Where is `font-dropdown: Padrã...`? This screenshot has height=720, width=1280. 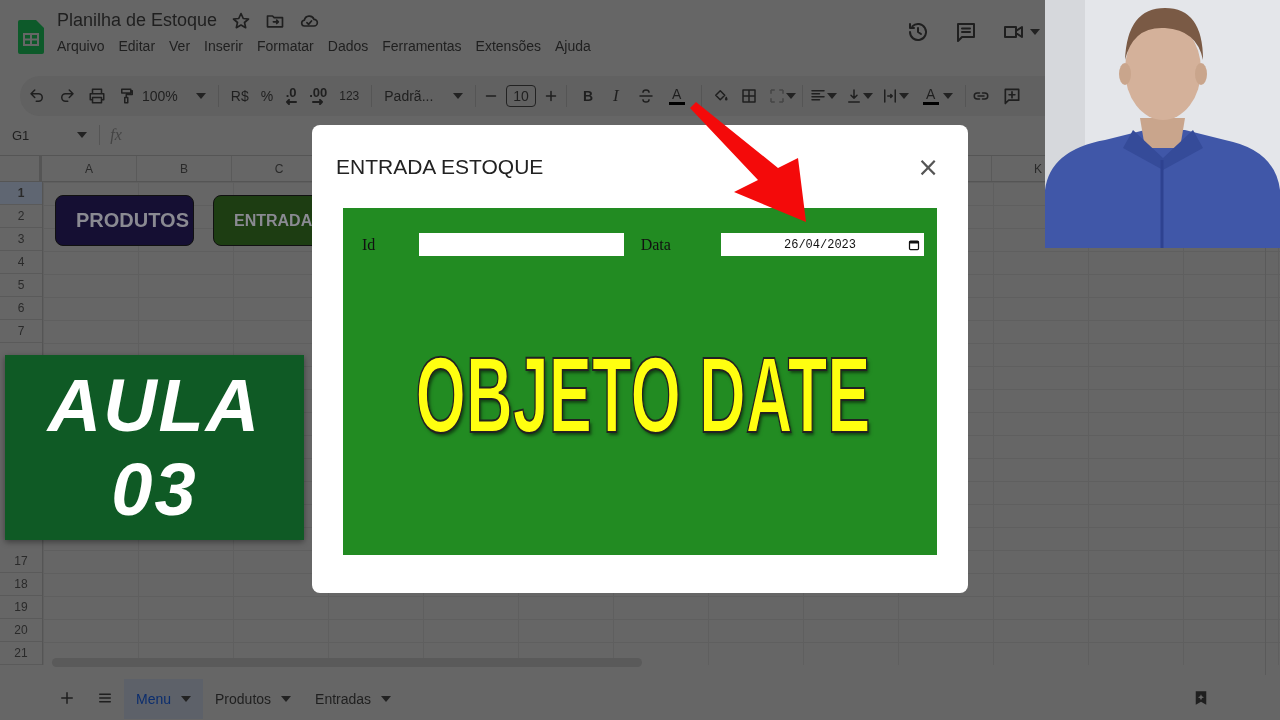 font-dropdown: Padrã... is located at coordinates (424, 95).